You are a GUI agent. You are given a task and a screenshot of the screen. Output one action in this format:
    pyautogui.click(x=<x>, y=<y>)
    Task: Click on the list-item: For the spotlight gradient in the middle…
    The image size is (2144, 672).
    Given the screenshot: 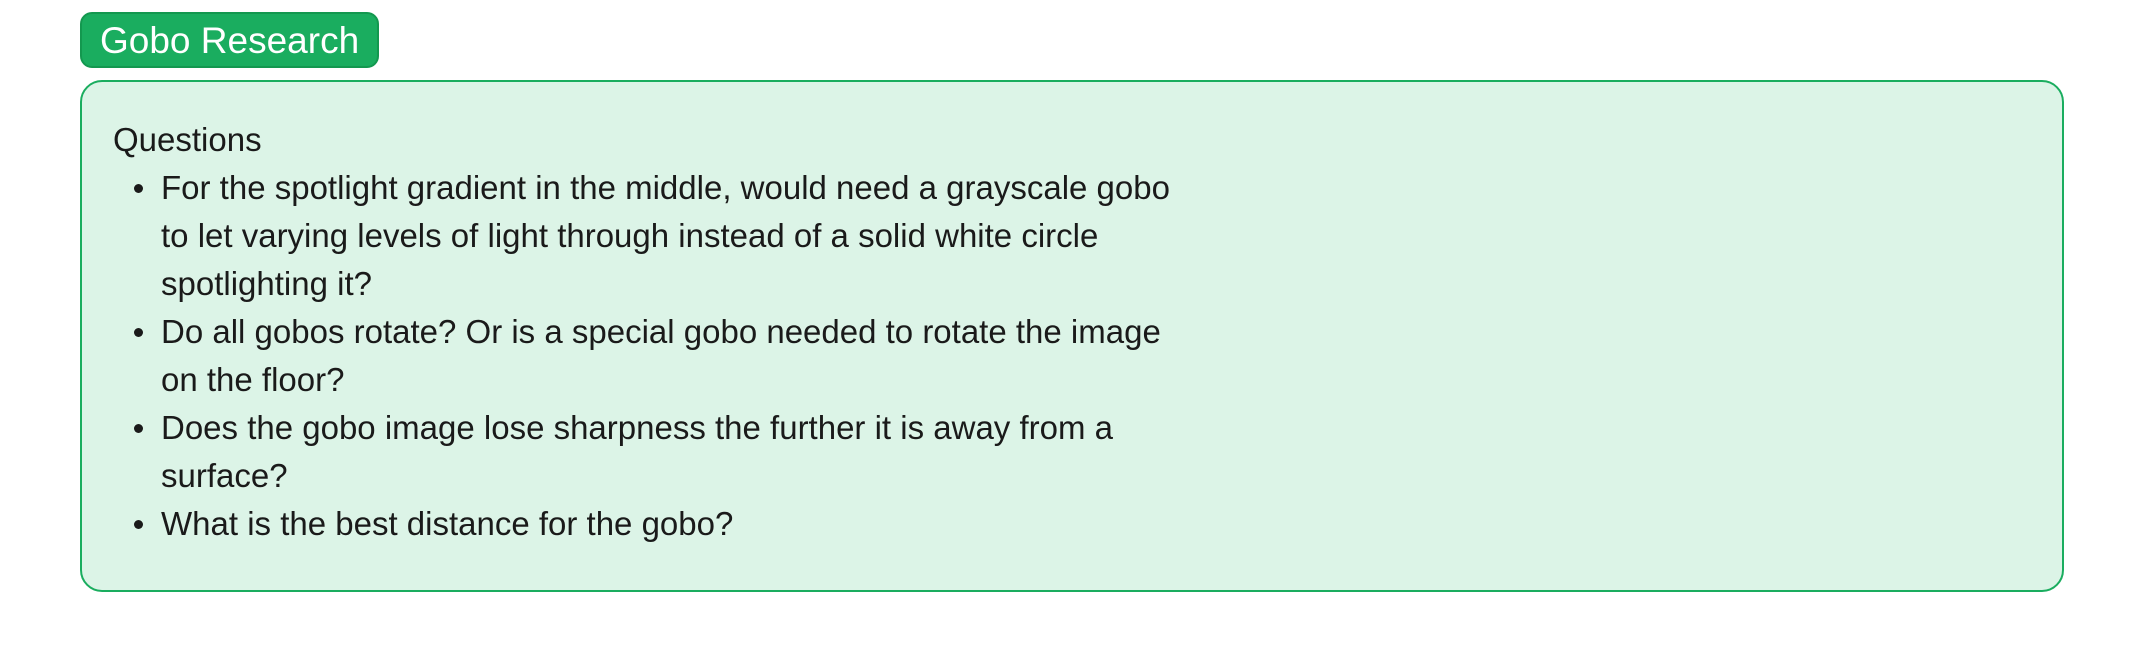 What is the action you would take?
    pyautogui.click(x=667, y=236)
    